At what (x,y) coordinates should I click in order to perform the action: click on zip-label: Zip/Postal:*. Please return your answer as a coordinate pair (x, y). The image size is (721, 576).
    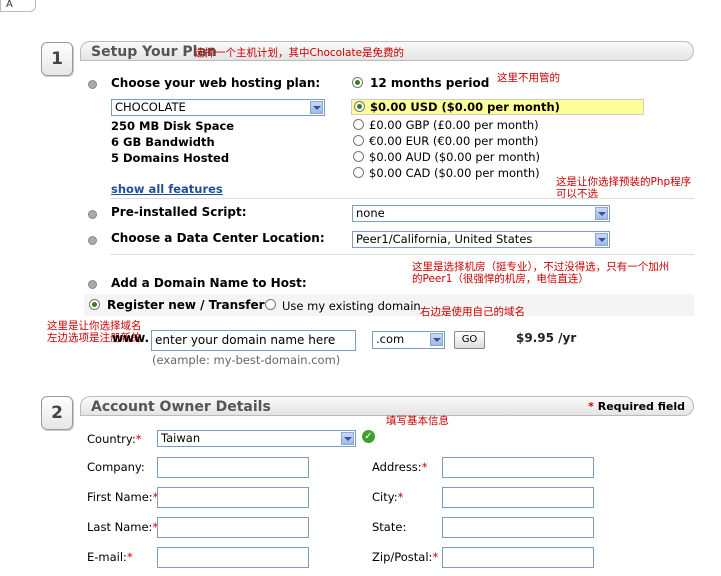
    Looking at the image, I should click on (405, 557).